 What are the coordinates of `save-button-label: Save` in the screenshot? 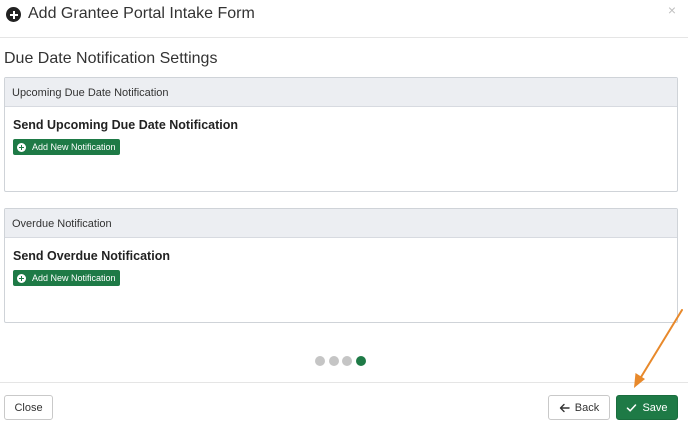 It's located at (655, 407).